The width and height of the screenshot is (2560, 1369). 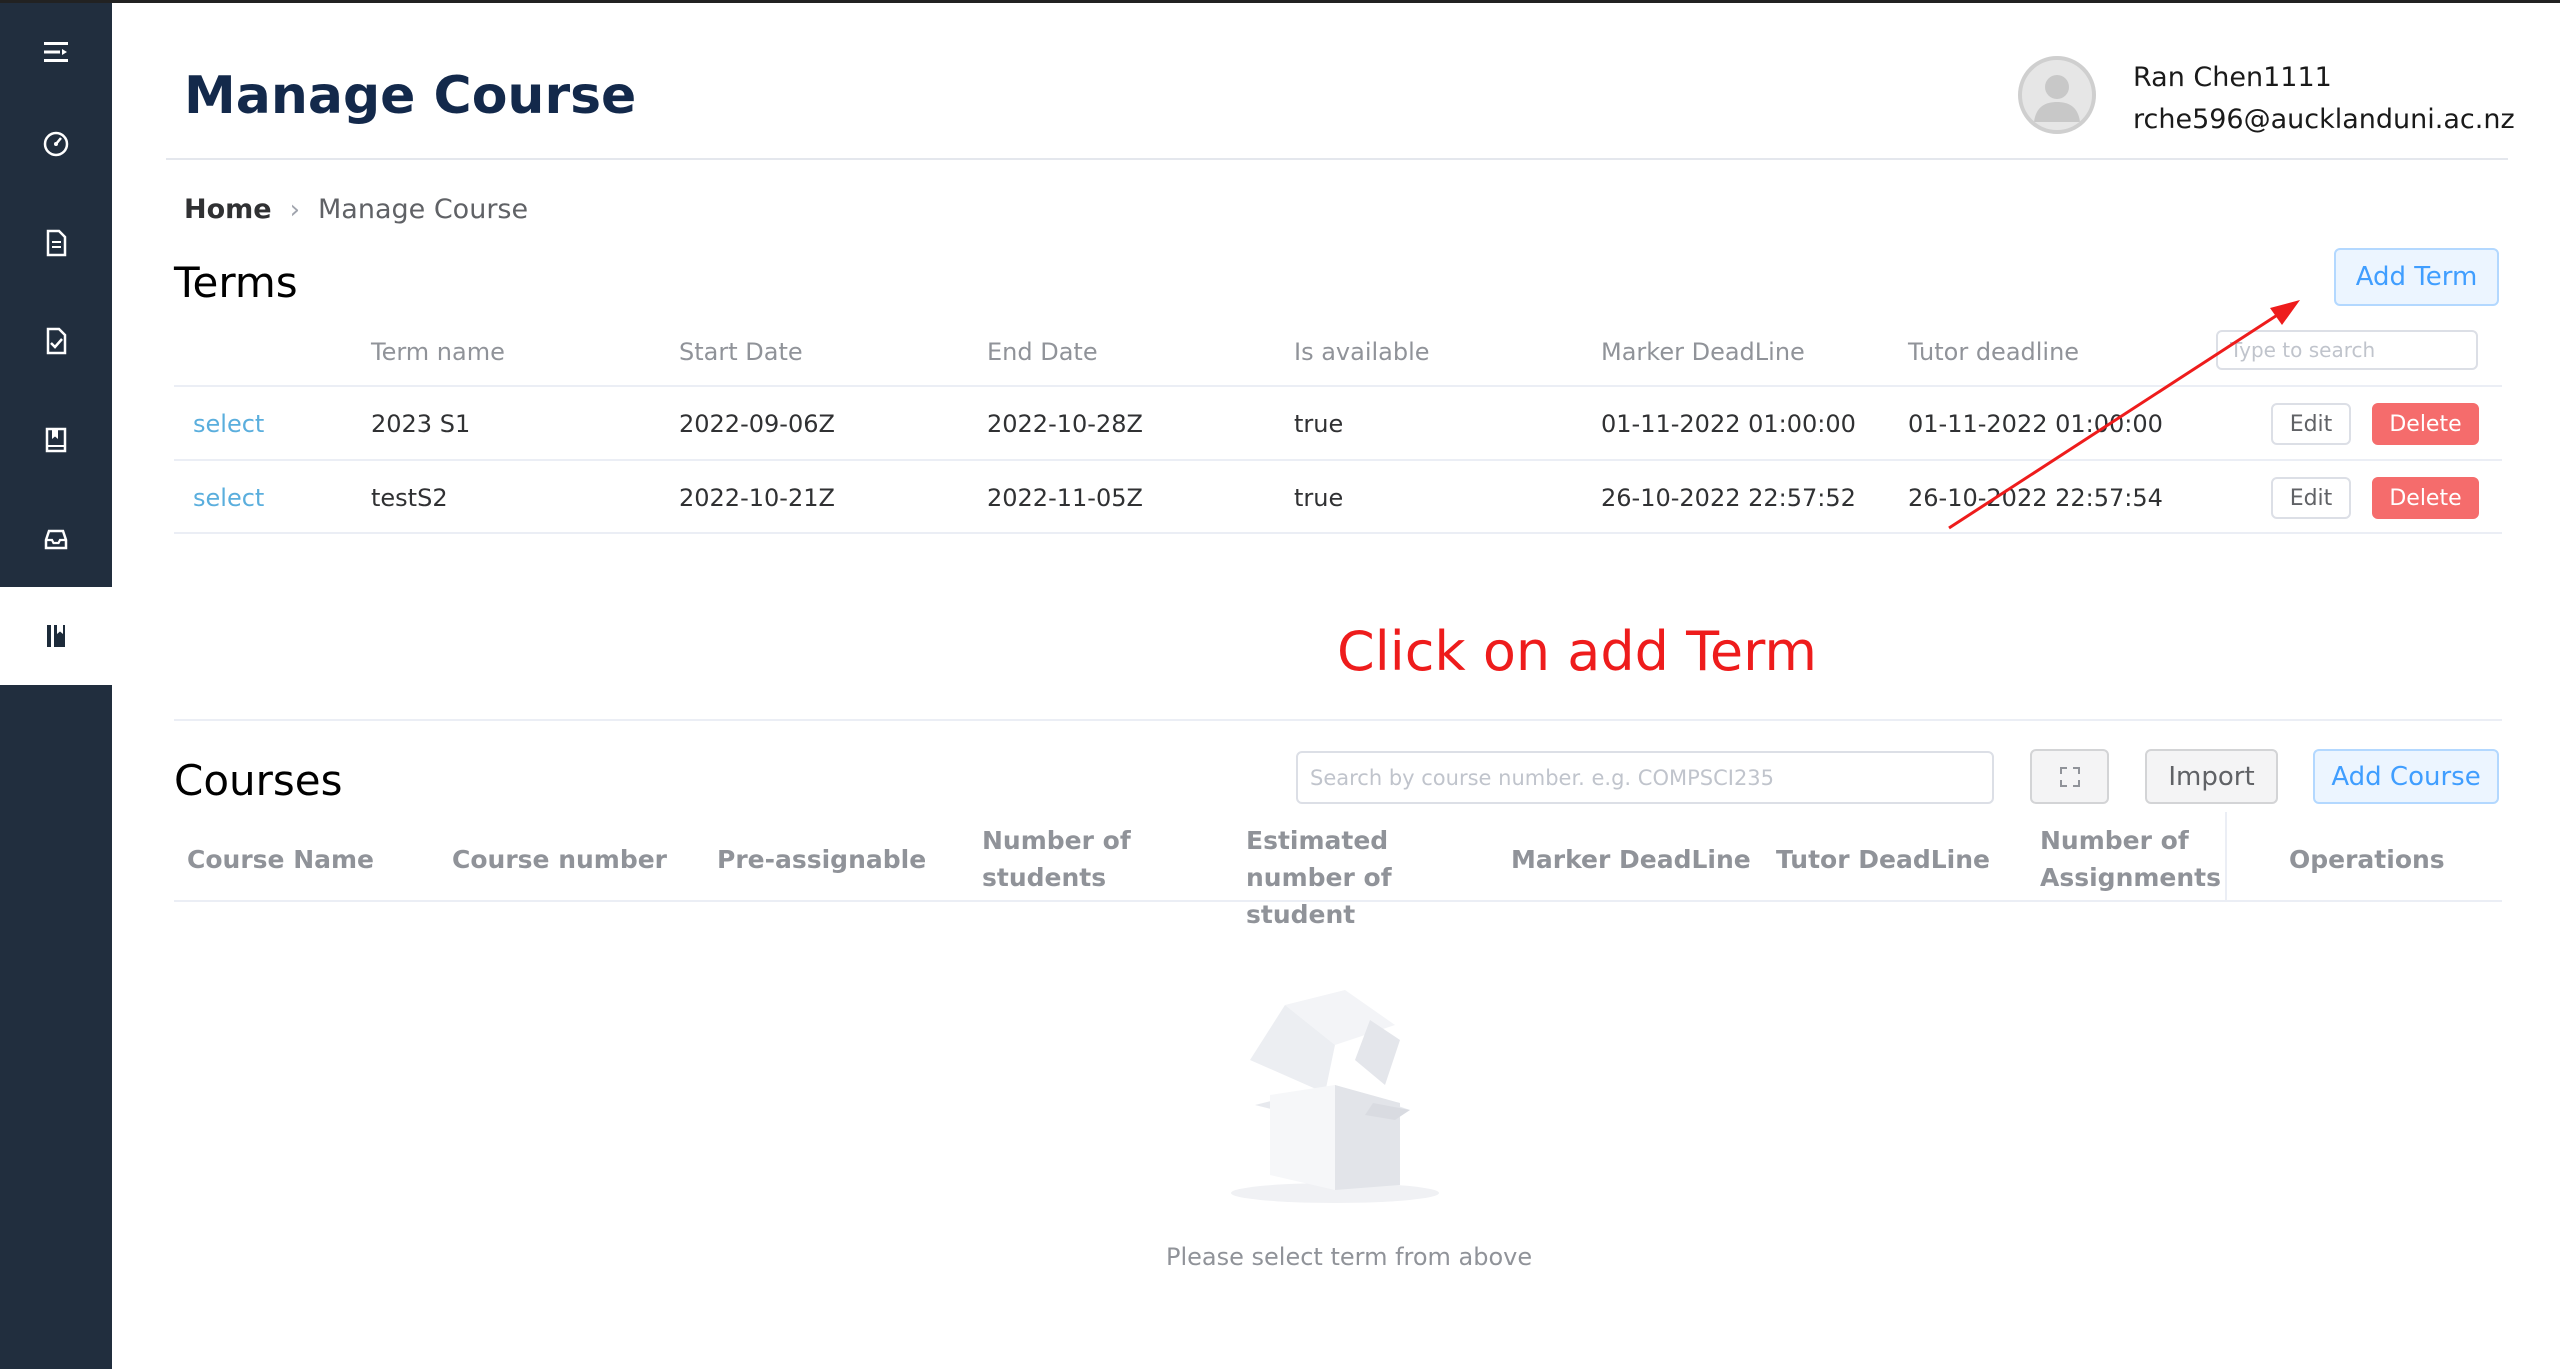 I want to click on column-header-course-name: Course Name, so click(x=280, y=859).